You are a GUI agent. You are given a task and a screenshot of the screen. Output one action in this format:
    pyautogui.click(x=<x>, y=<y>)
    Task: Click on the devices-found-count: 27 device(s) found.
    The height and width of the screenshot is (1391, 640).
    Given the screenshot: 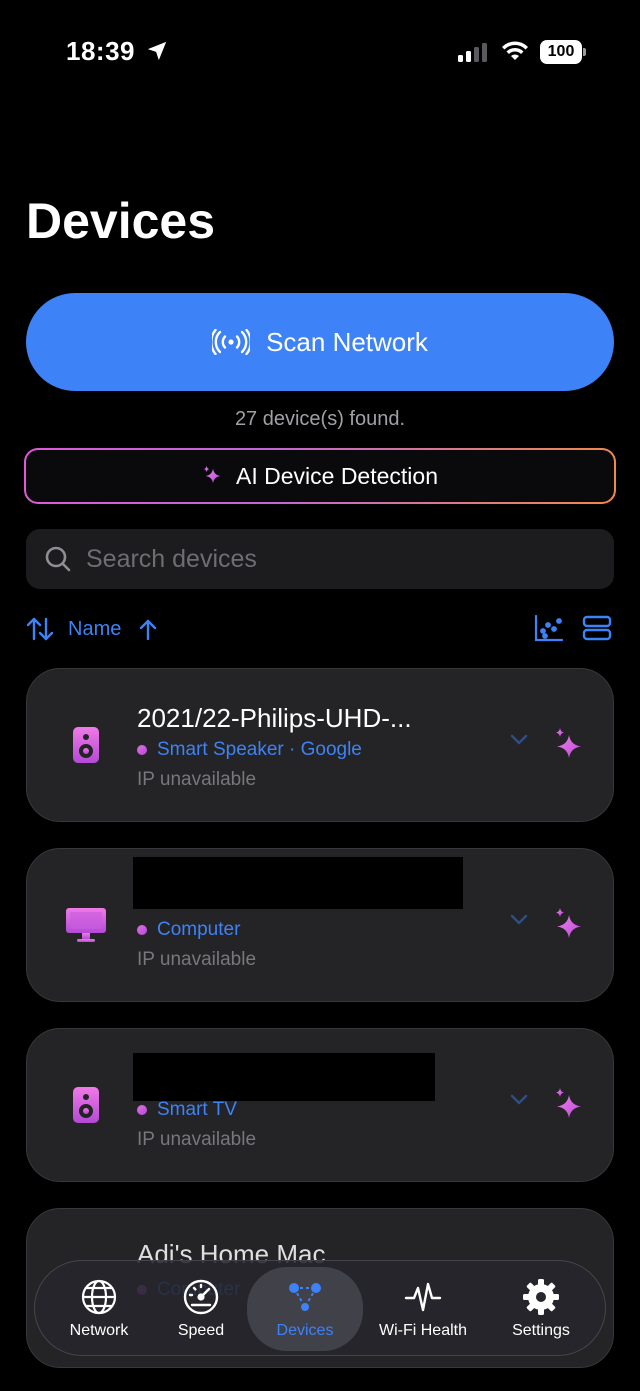 What is the action you would take?
    pyautogui.click(x=320, y=419)
    